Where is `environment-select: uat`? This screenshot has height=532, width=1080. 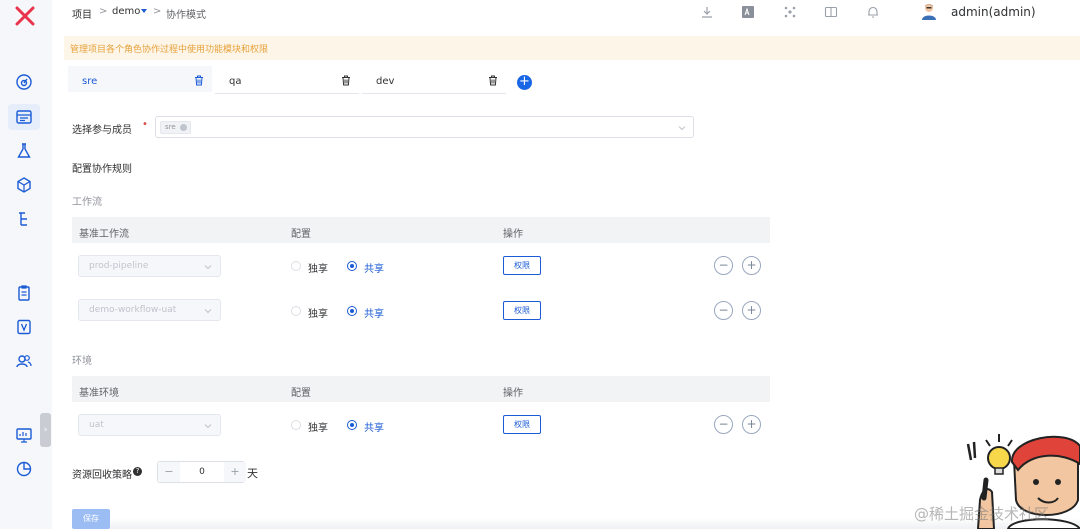
environment-select: uat is located at coordinates (149, 425).